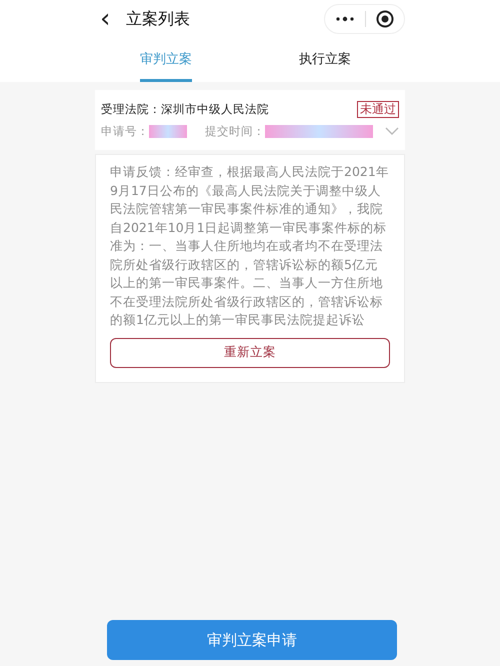 Image resolution: width=500 pixels, height=666 pixels. Describe the element at coordinates (252, 640) in the screenshot. I see `submit-button: 审判立案申请` at that location.